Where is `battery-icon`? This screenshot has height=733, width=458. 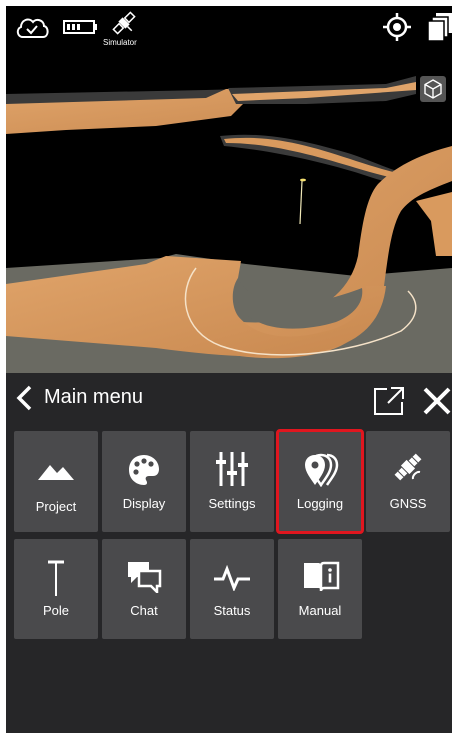
battery-icon is located at coordinates (81, 27).